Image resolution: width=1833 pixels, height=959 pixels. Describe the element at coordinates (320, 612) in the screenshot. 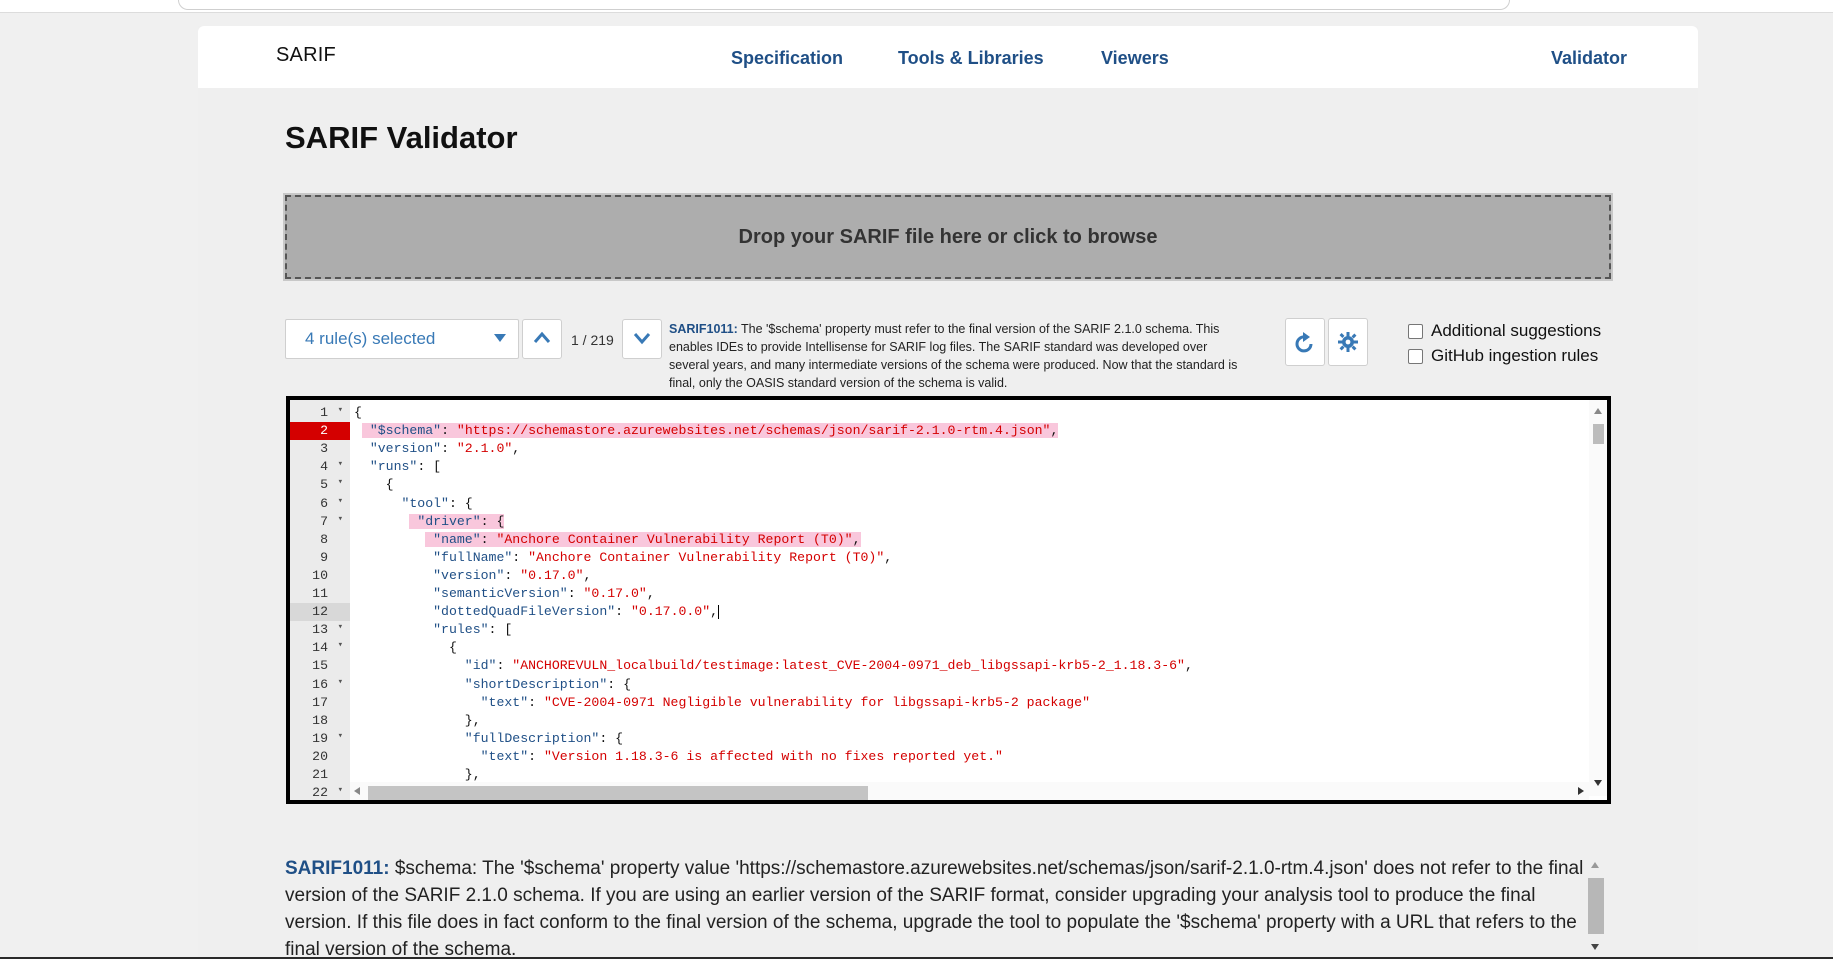

I see `line-number-text: 12` at that location.